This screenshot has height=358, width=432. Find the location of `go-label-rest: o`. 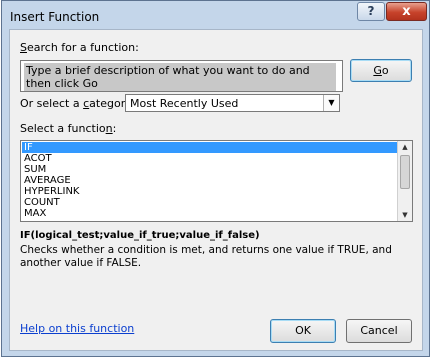

go-label-rest: o is located at coordinates (385, 70).